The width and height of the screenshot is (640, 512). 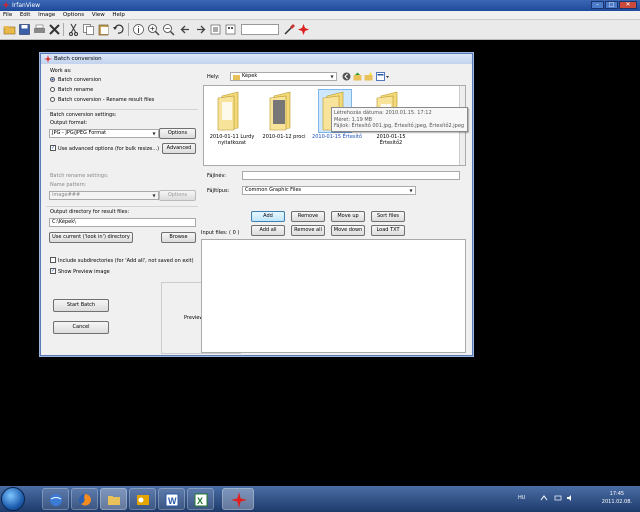 I want to click on output-format-select: JPG - JPG/JPEG Format ▼, so click(x=104, y=133).